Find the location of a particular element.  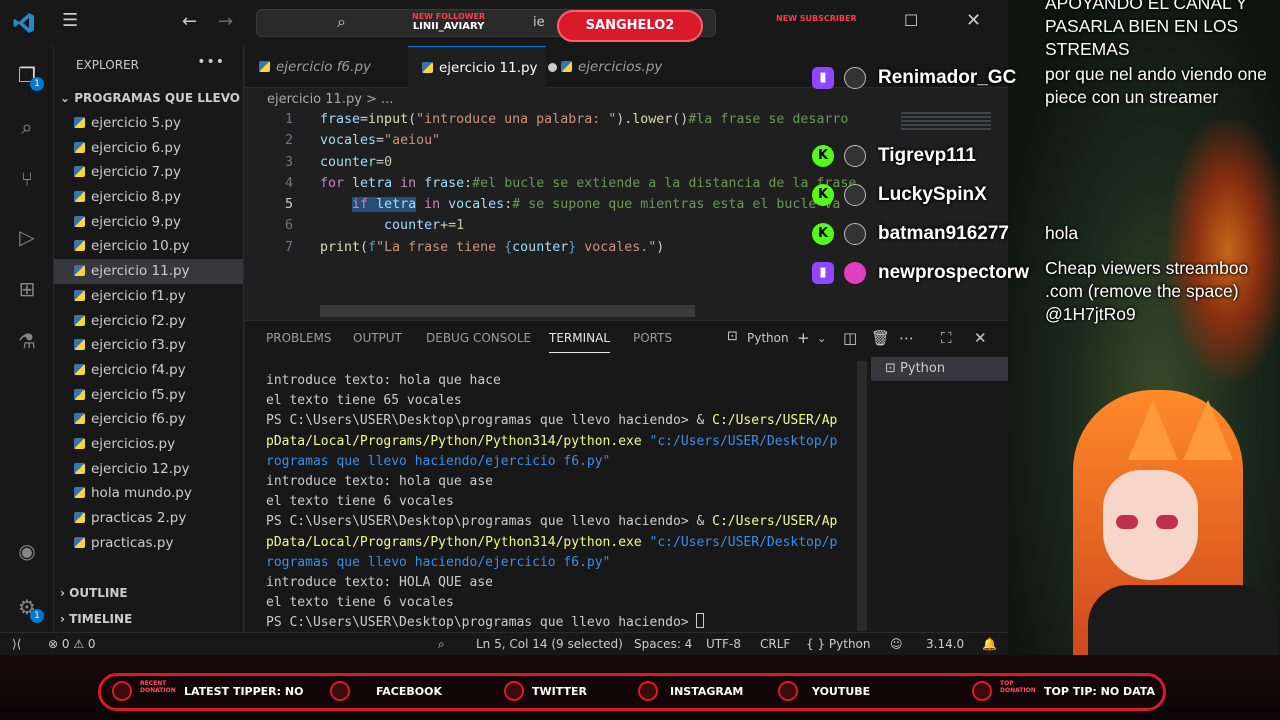

file-item: ejercicio f1.py is located at coordinates (148, 296).